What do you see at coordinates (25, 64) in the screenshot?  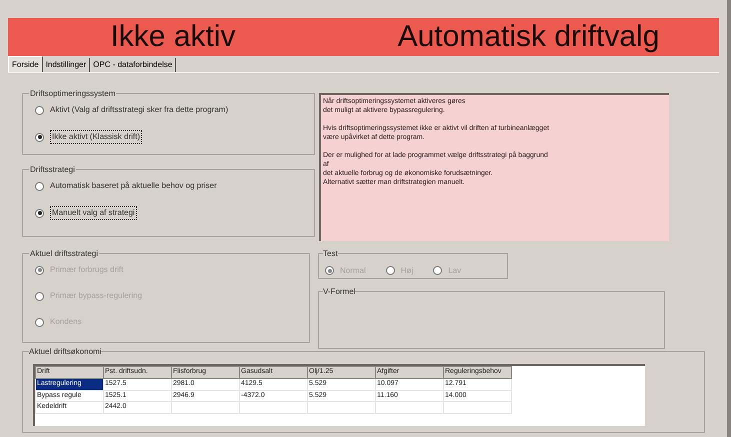 I see `tab: Forside` at bounding box center [25, 64].